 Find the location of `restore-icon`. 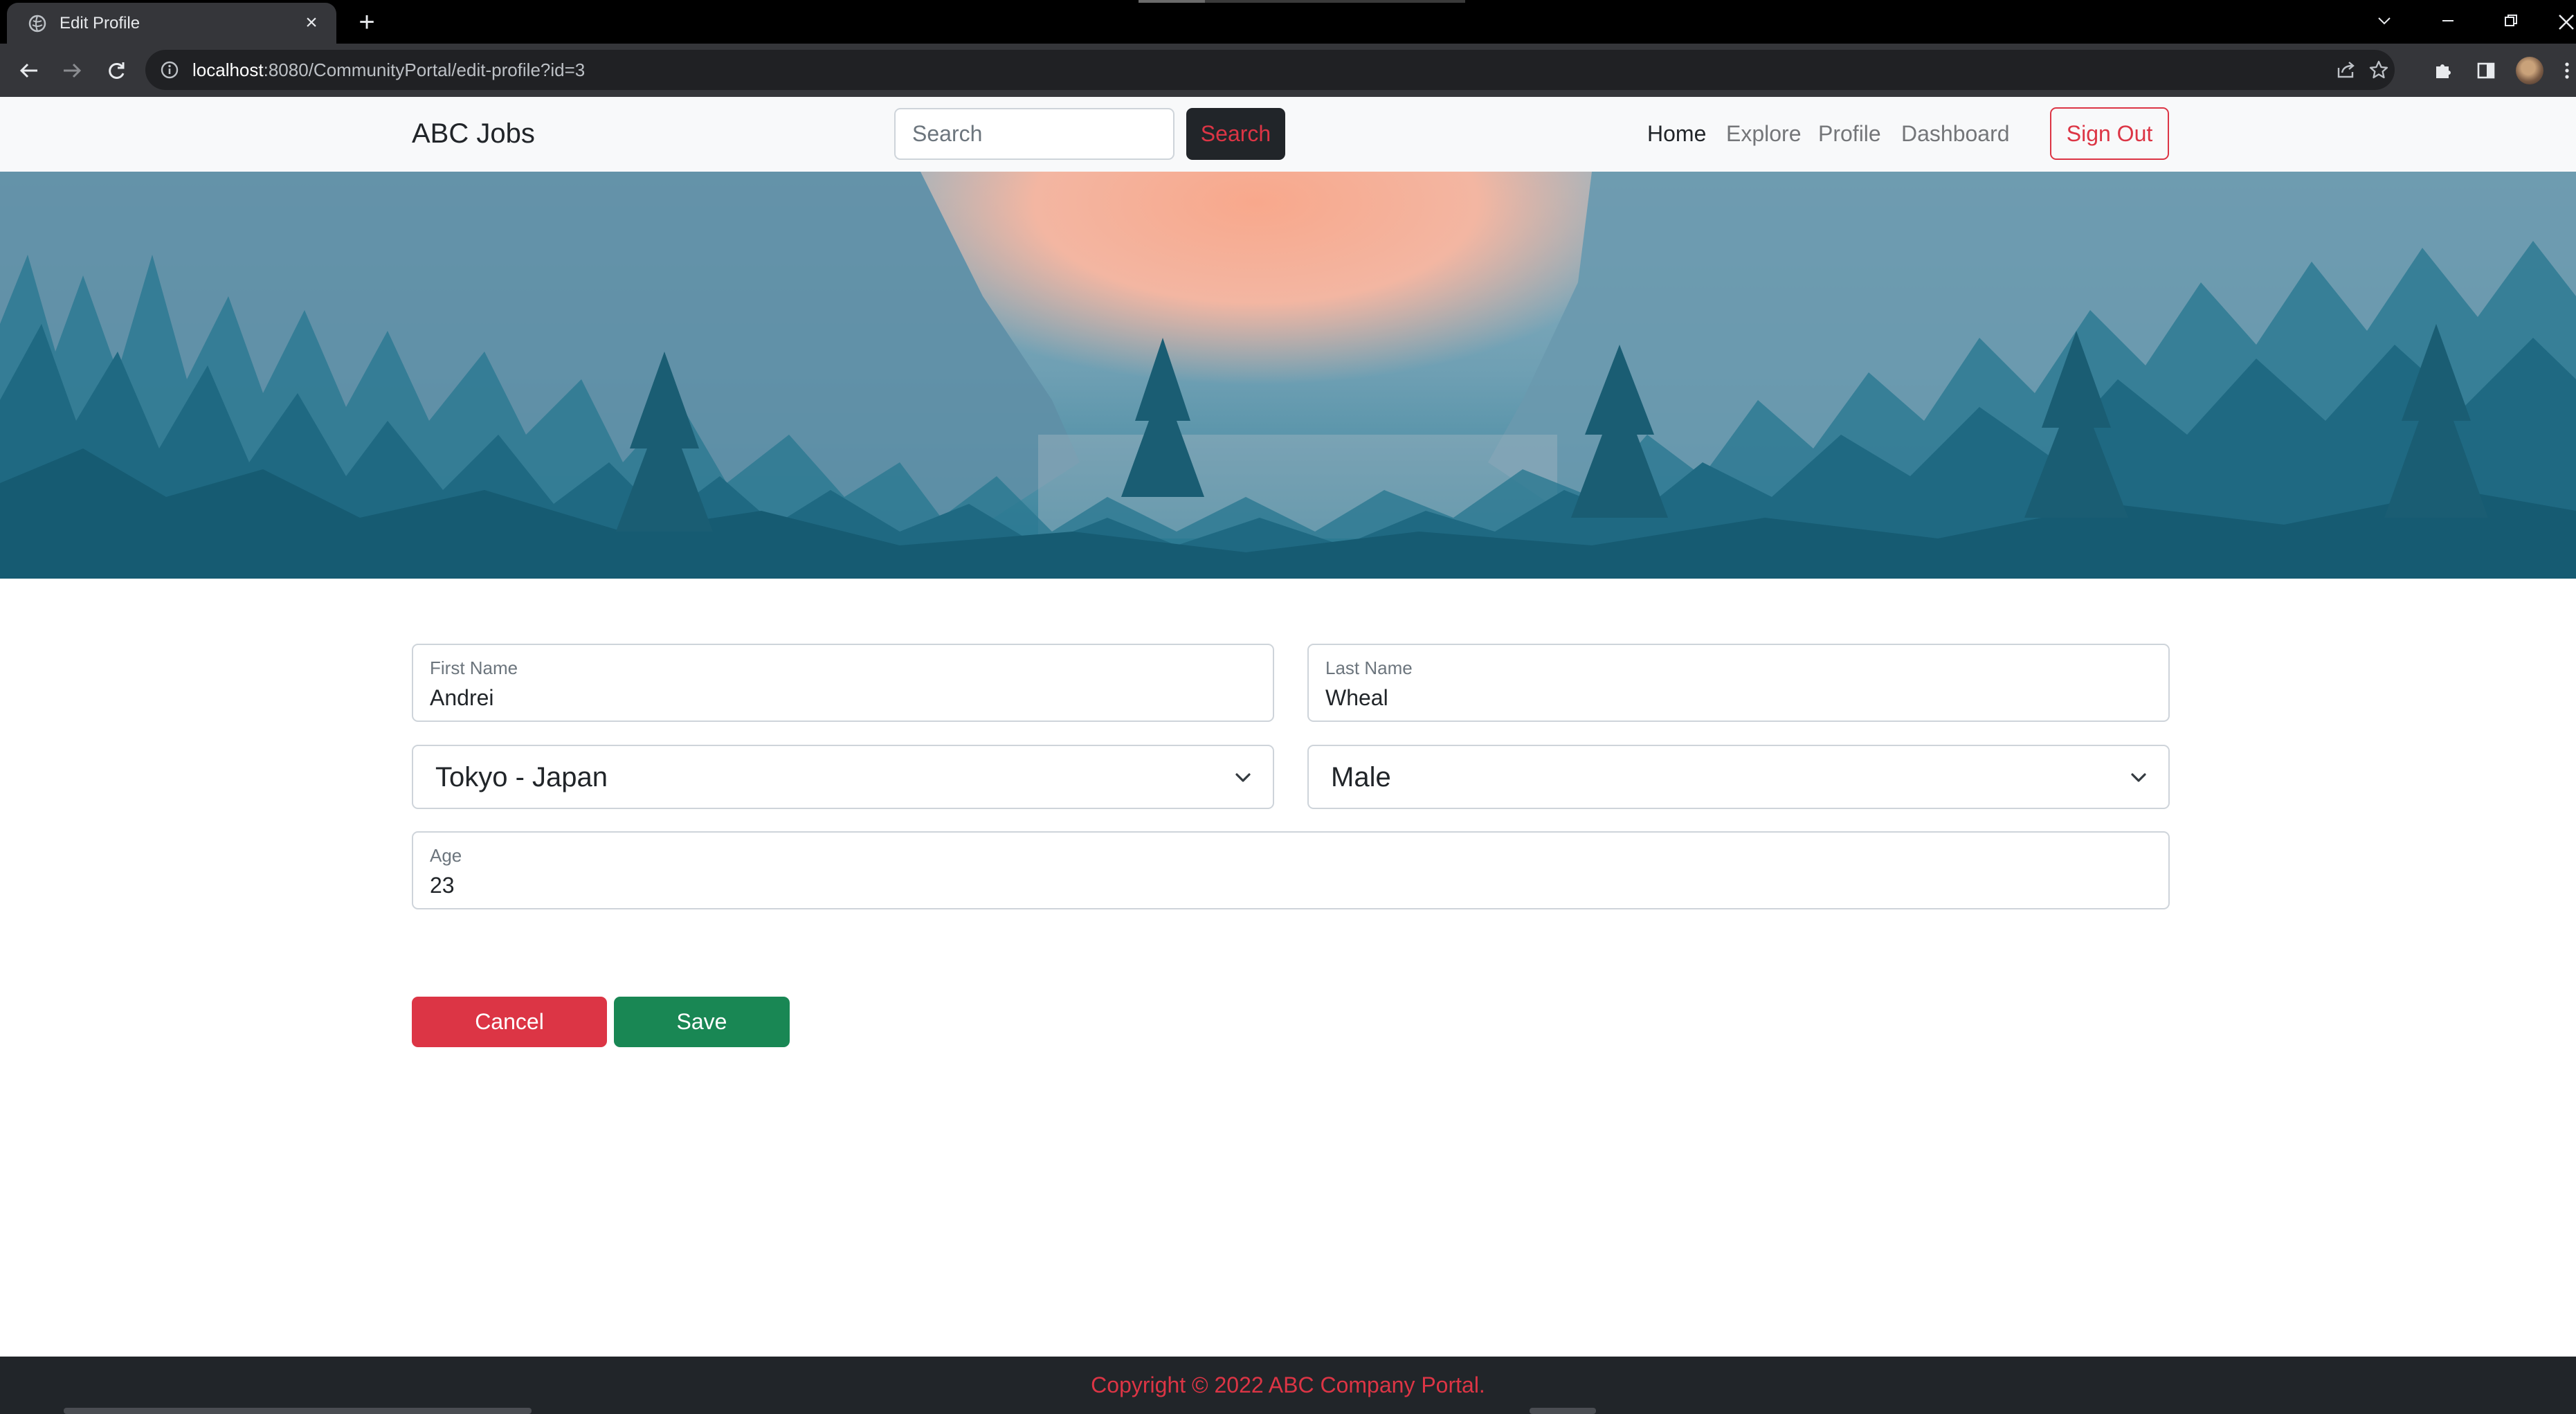

restore-icon is located at coordinates (2511, 21).